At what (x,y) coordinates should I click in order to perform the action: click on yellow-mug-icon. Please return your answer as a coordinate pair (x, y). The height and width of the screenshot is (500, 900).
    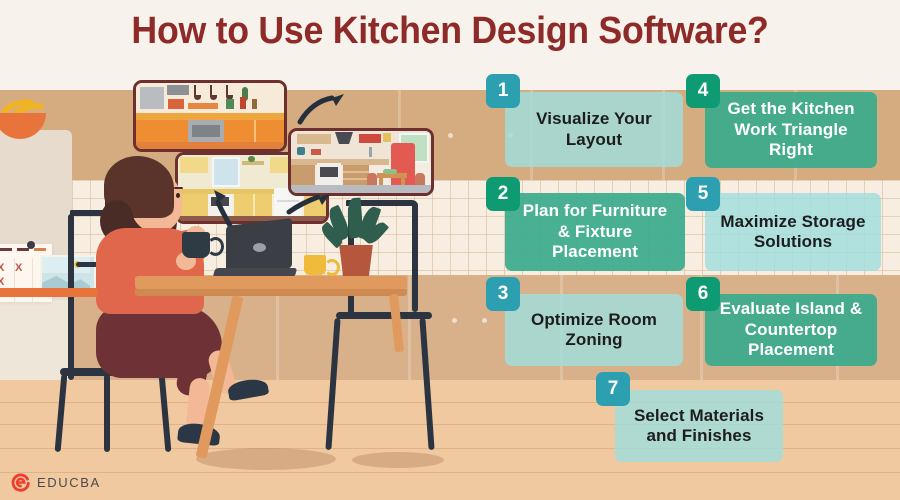
    Looking at the image, I should click on (315, 265).